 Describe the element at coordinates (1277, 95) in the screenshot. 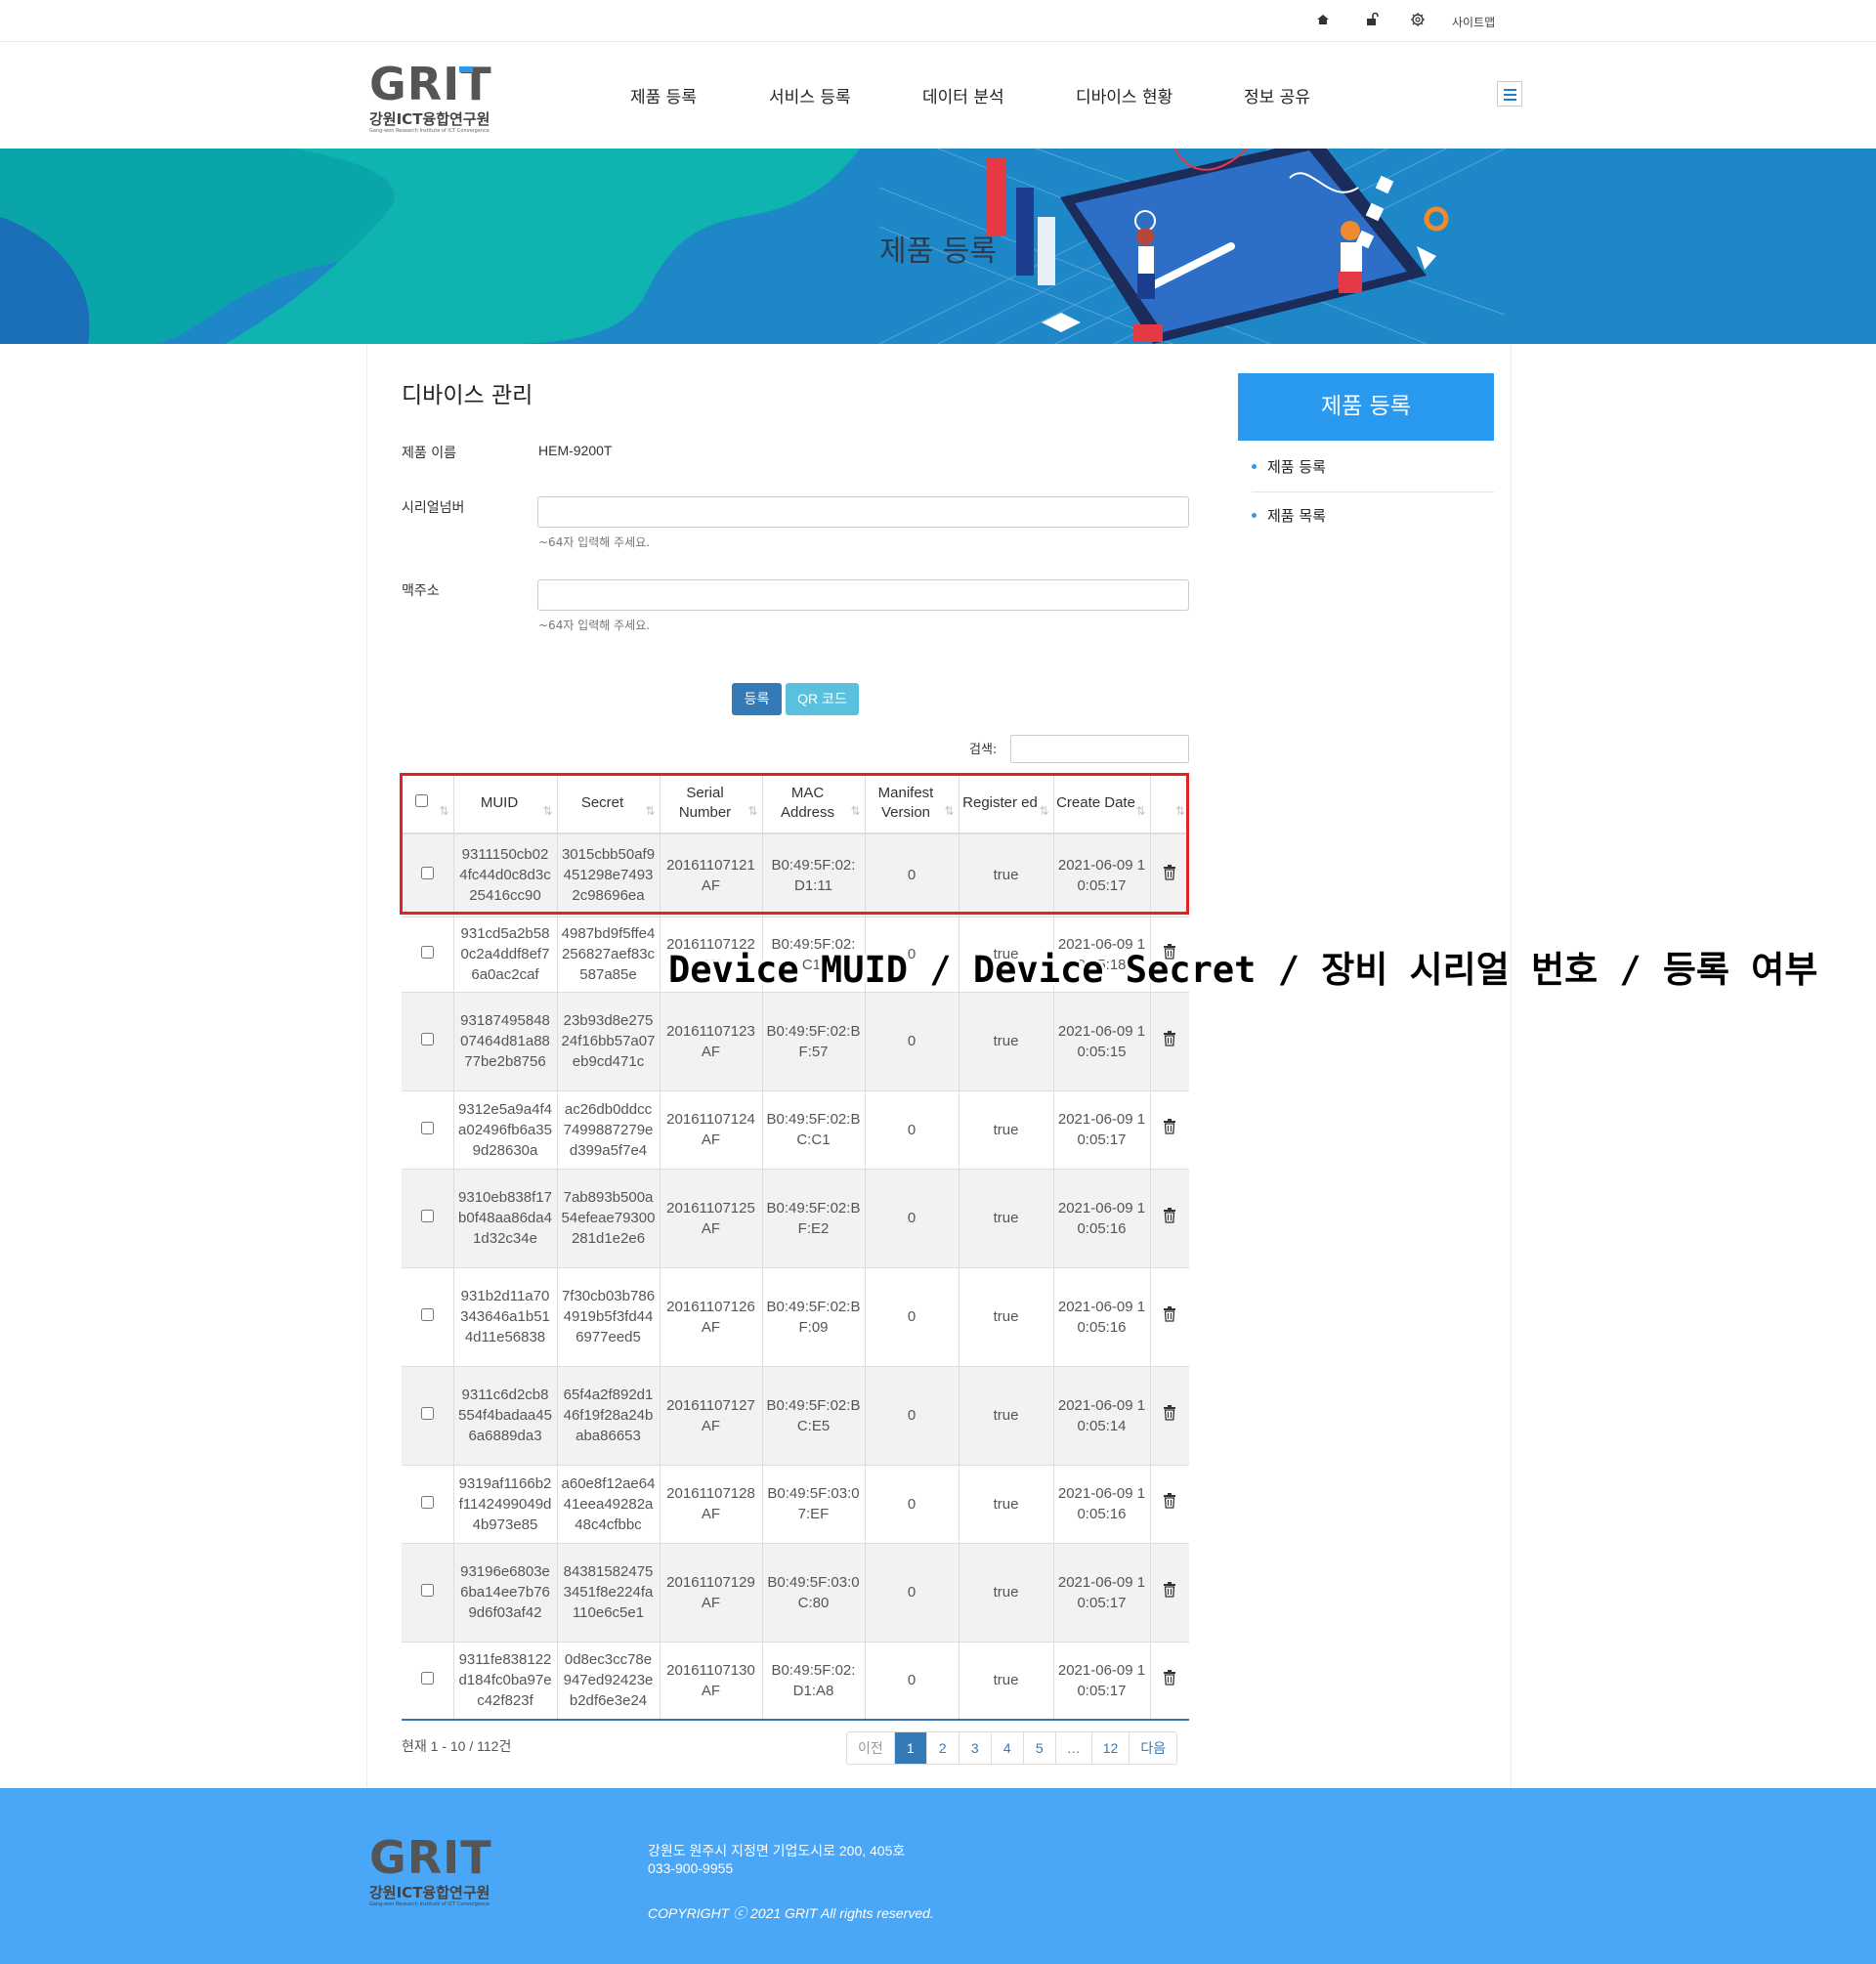

I see `nav-info-share: 정보 공유` at that location.